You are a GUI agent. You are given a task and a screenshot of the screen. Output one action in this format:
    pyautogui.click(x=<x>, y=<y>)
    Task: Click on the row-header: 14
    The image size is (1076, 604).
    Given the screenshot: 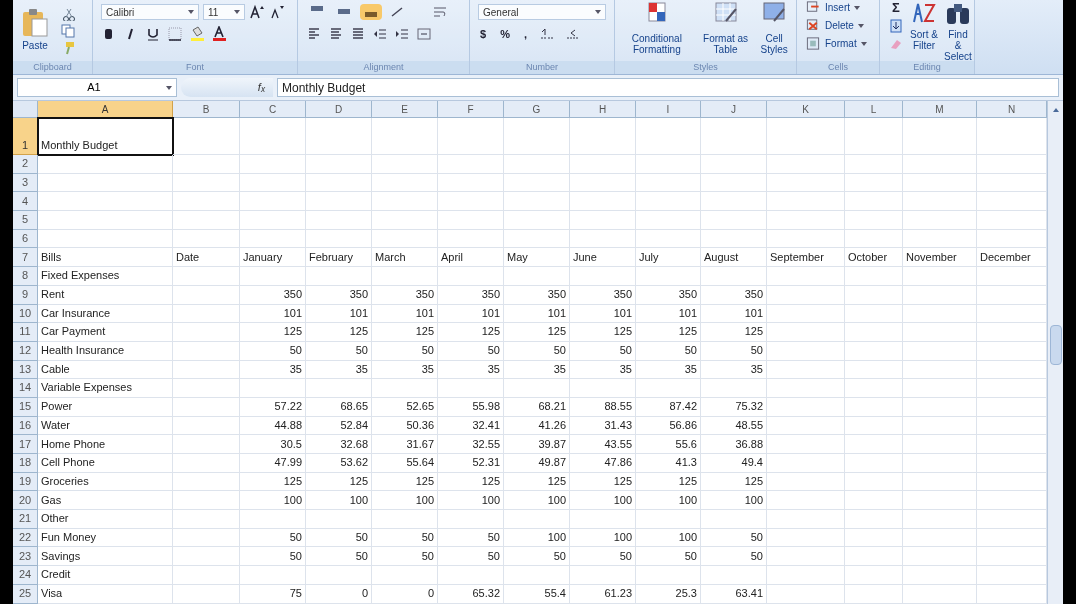 What is the action you would take?
    pyautogui.click(x=25, y=388)
    